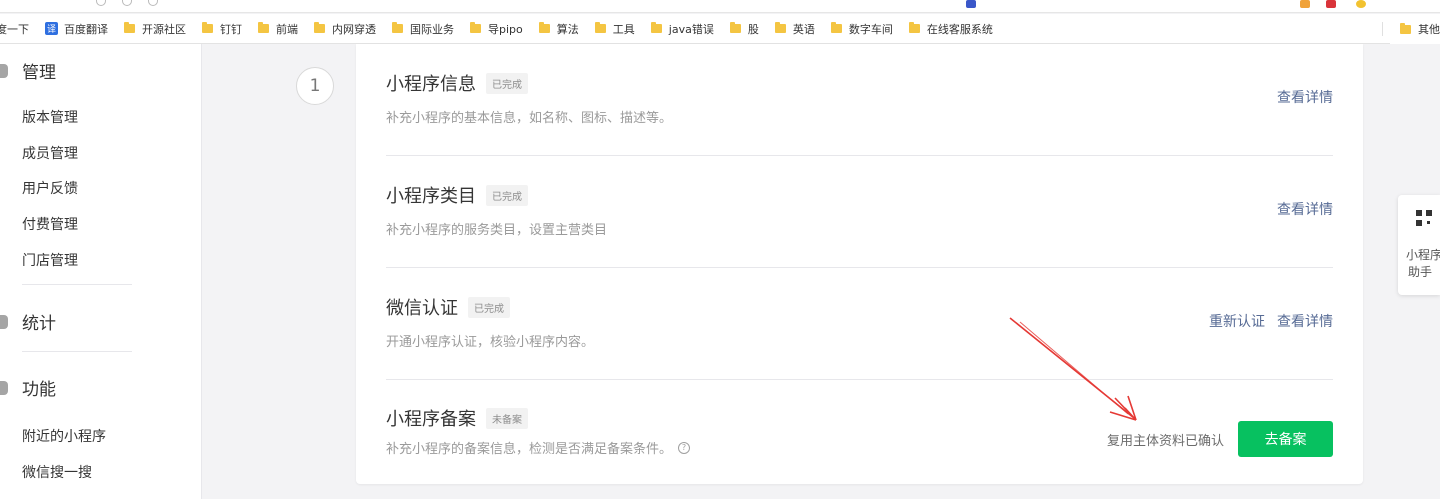 This screenshot has height=499, width=1440. What do you see at coordinates (28, 70) in the screenshot?
I see `sidebar-section-manage: 管理` at bounding box center [28, 70].